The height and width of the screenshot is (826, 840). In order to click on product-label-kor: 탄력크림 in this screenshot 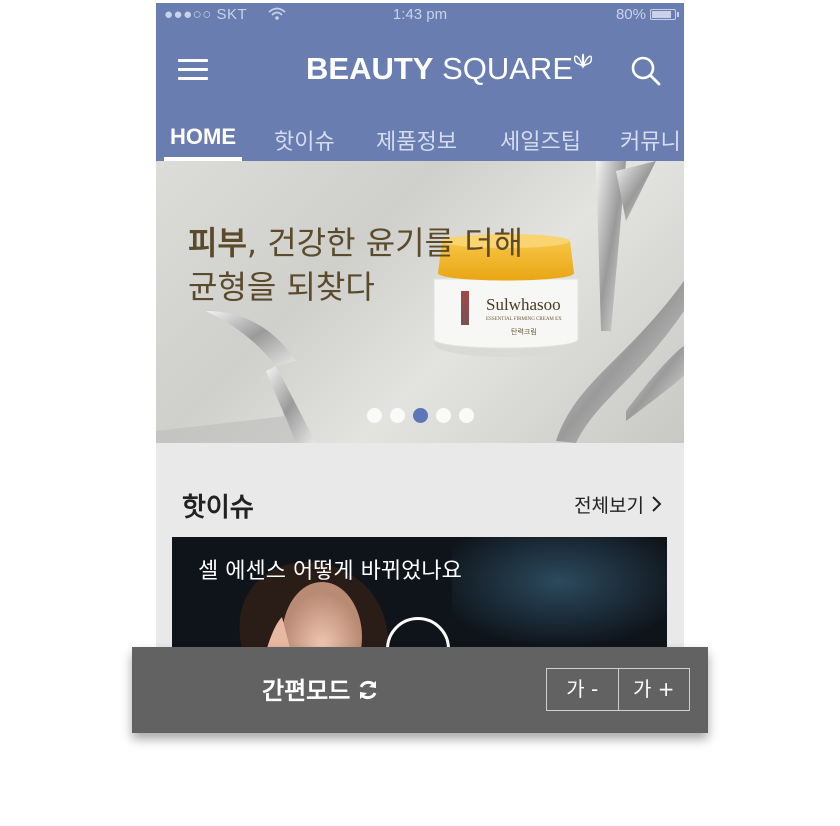, I will do `click(524, 332)`.